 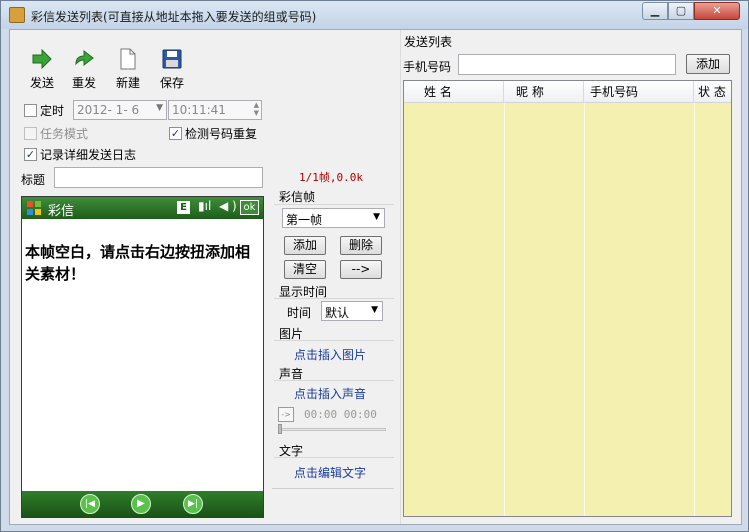 What do you see at coordinates (33, 180) in the screenshot?
I see `title-label: 标题` at bounding box center [33, 180].